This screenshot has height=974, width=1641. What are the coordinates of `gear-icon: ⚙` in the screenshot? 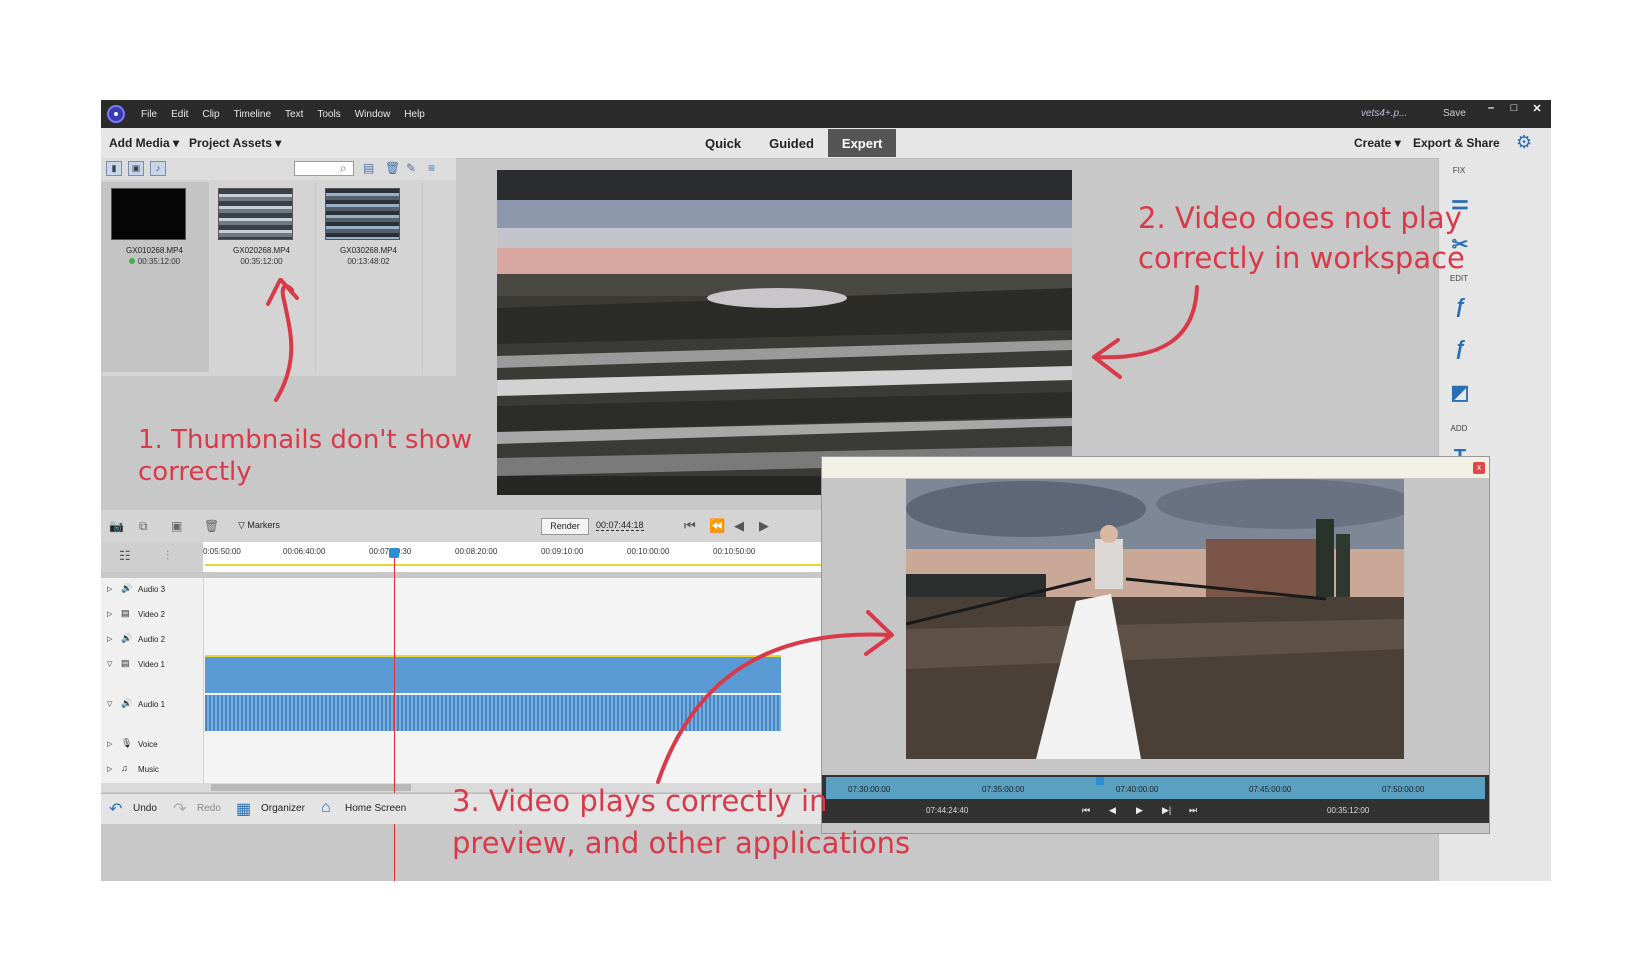 It's located at (1524, 142).